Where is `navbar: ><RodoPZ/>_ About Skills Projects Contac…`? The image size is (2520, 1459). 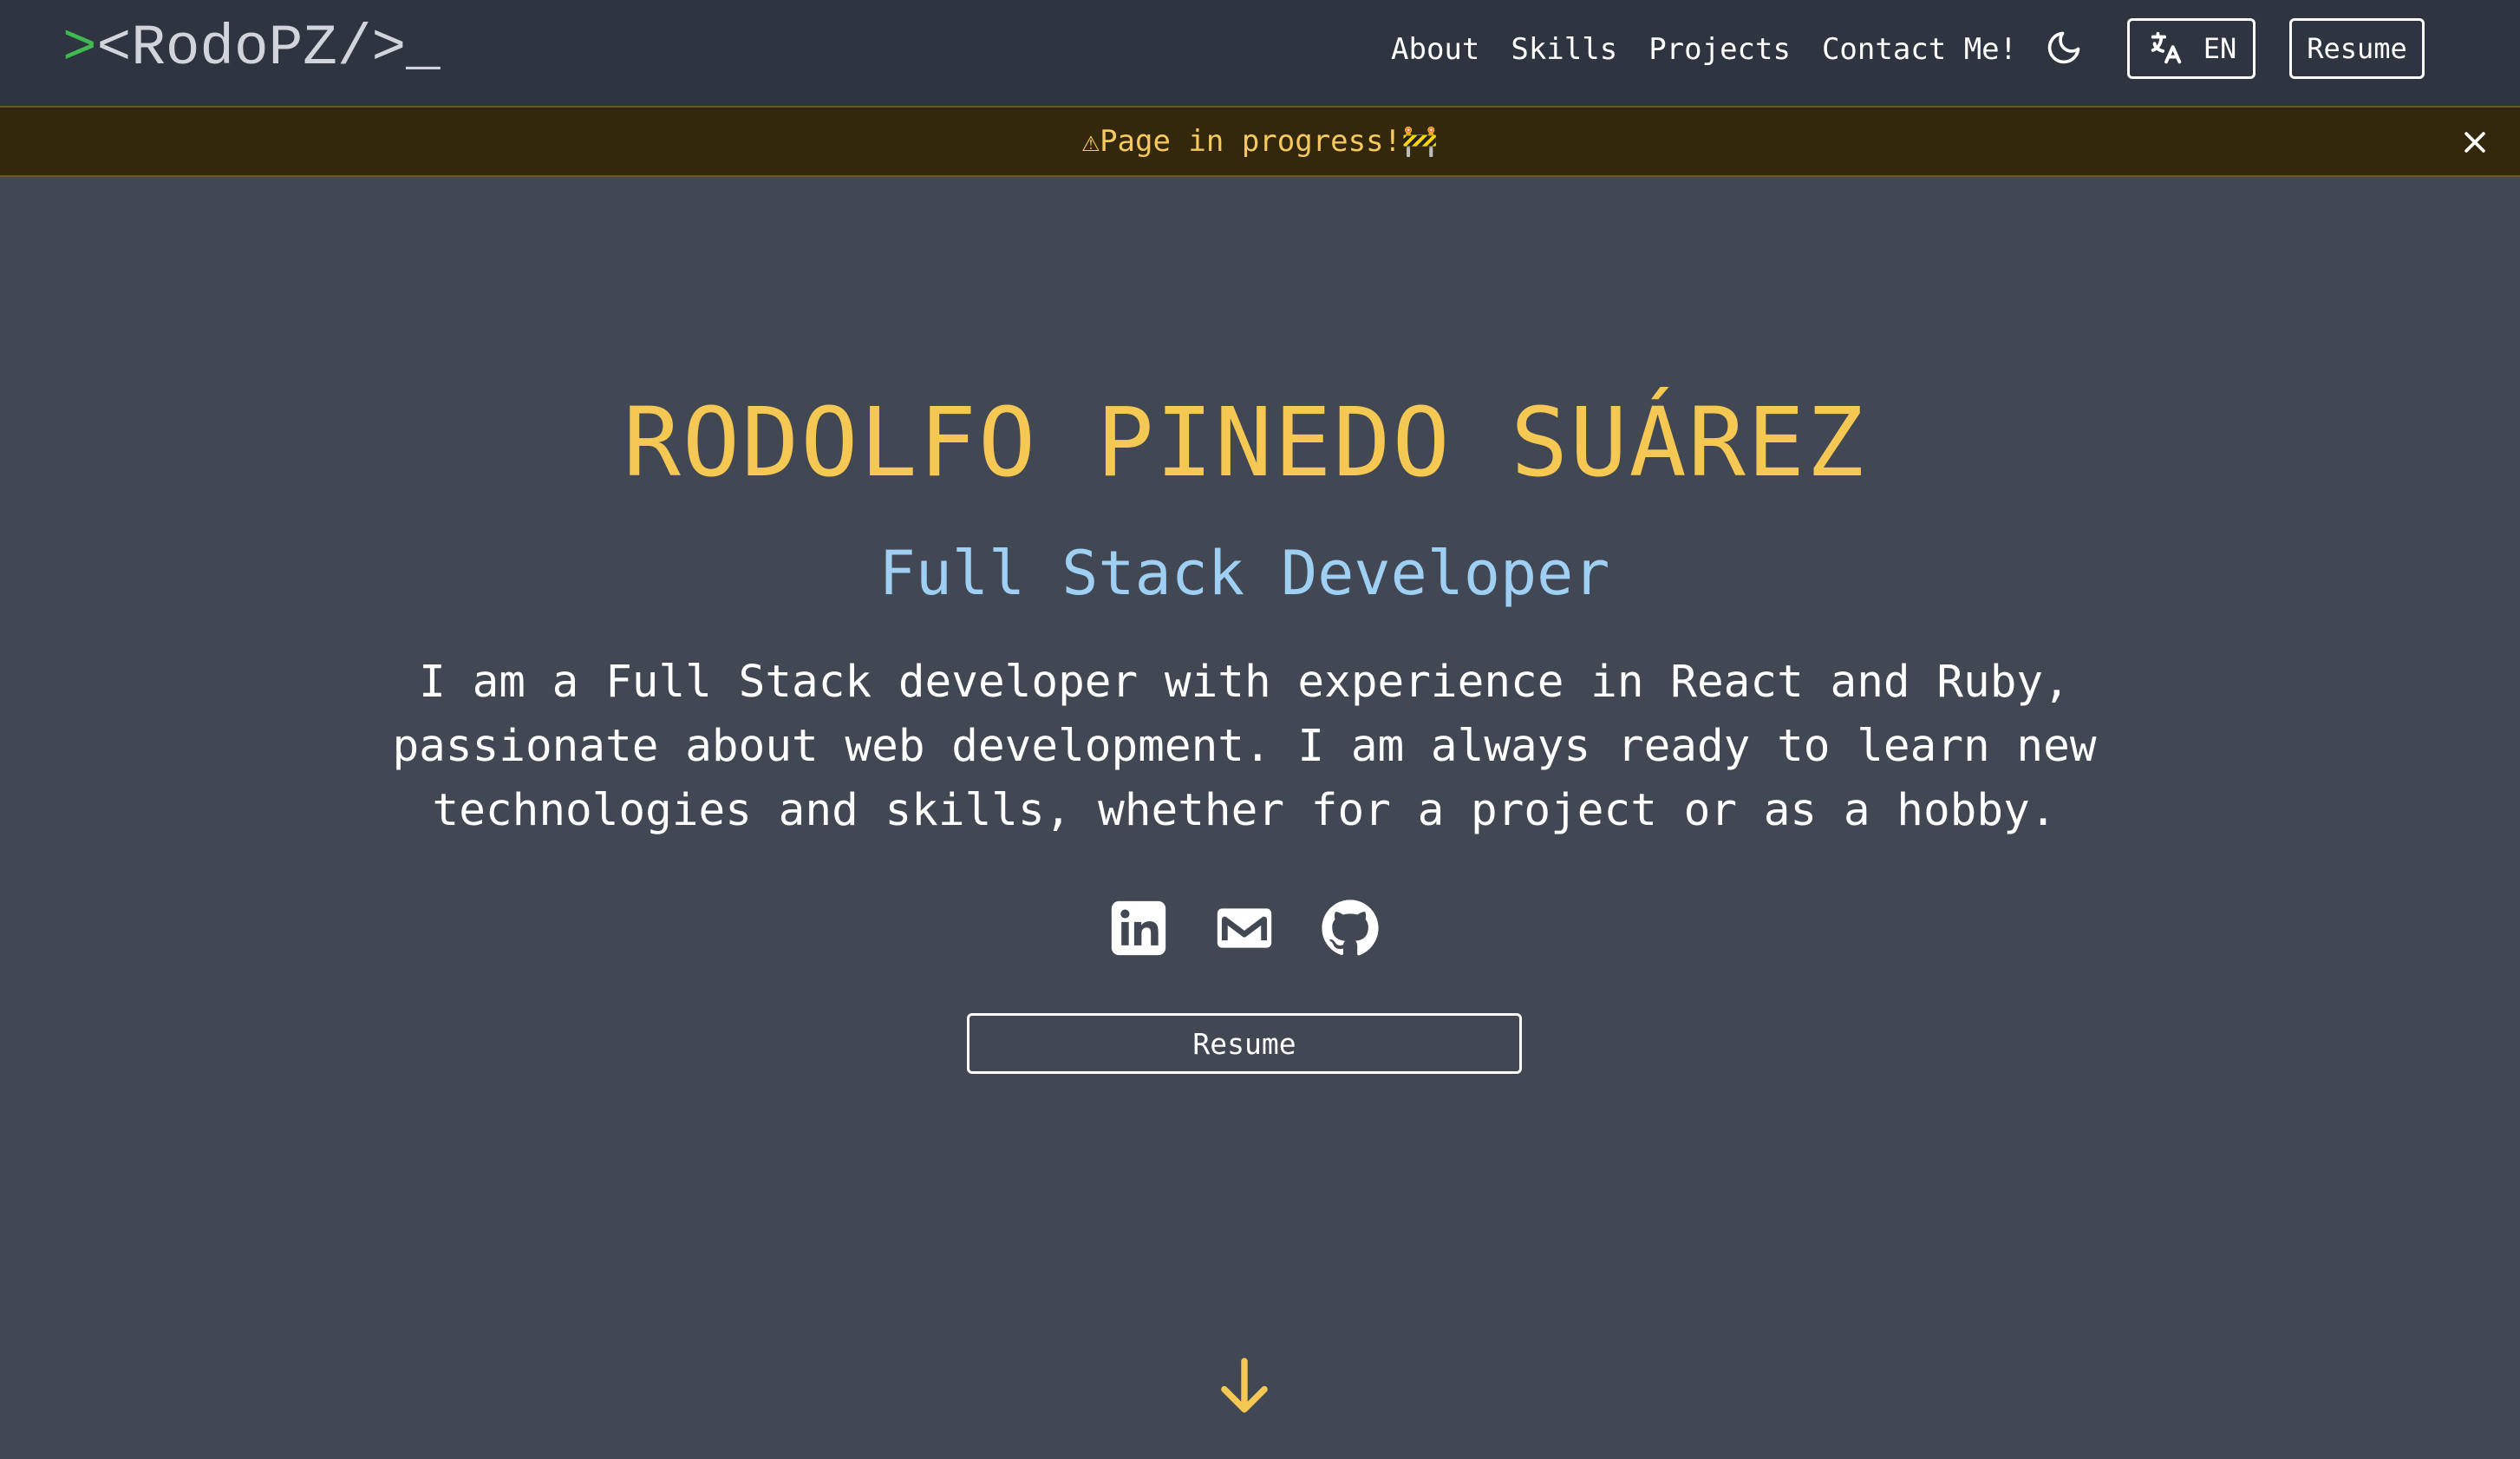 navbar: ><RodoPZ/>_ About Skills Projects Contac… is located at coordinates (1260, 53).